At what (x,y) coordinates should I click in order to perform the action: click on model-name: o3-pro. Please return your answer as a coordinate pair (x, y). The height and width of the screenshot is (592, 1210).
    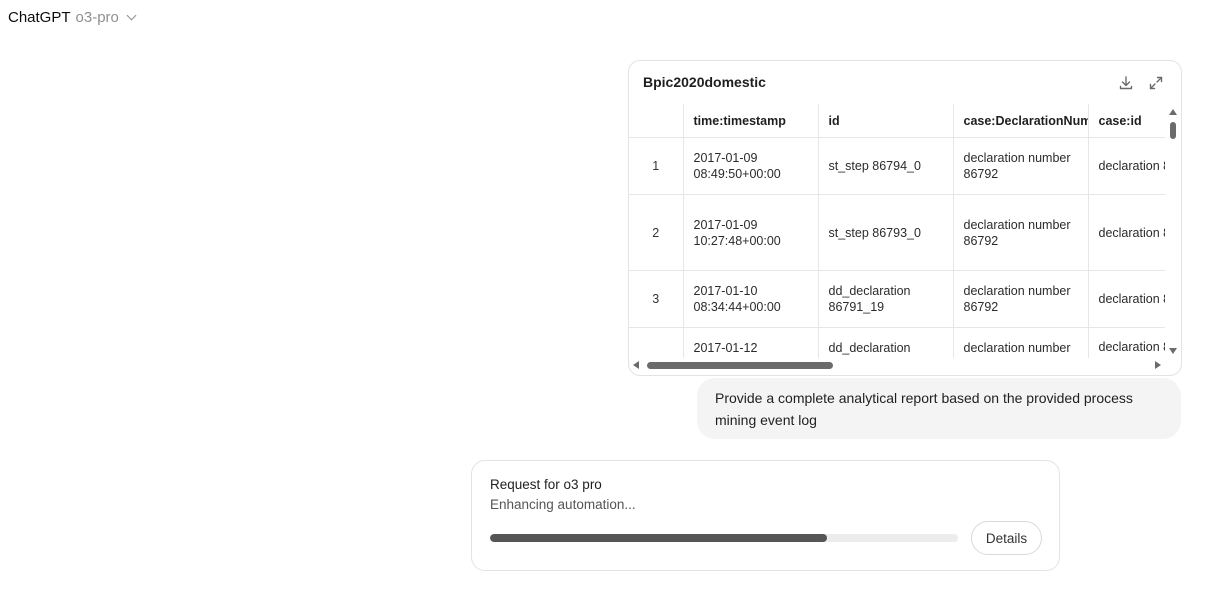
    Looking at the image, I should click on (97, 17).